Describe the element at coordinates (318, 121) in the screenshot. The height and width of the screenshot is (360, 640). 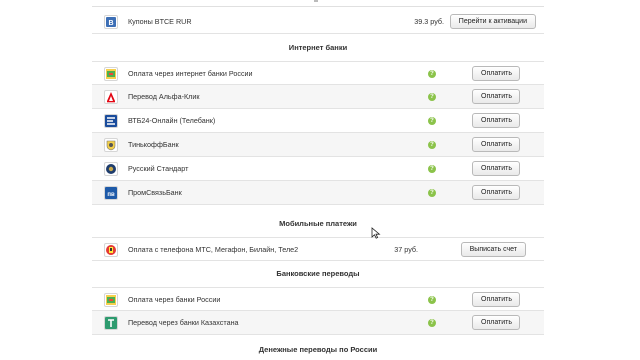
I see `list-item: ВТБ24-Онлайн (Телебанк) ? Оплатить` at that location.